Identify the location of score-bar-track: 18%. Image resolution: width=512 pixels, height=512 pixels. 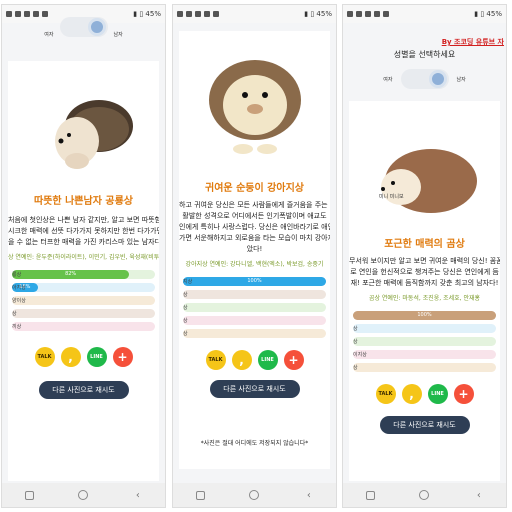
(83, 287).